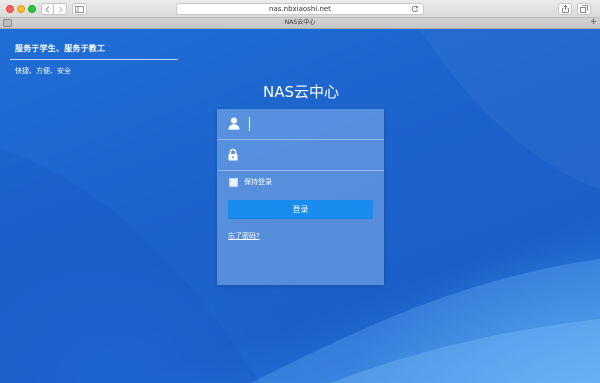 Image resolution: width=600 pixels, height=383 pixels. I want to click on password-input, so click(312, 155).